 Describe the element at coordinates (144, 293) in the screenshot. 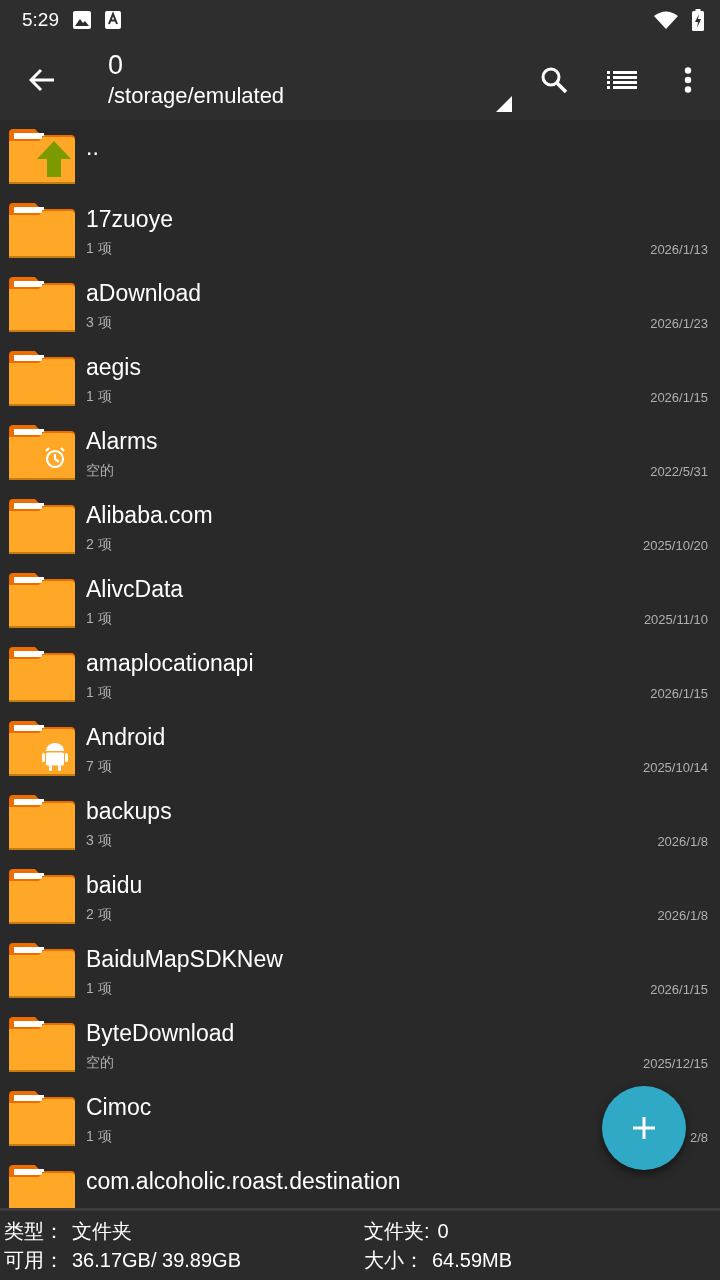

I see `folder-name: aDownload` at that location.